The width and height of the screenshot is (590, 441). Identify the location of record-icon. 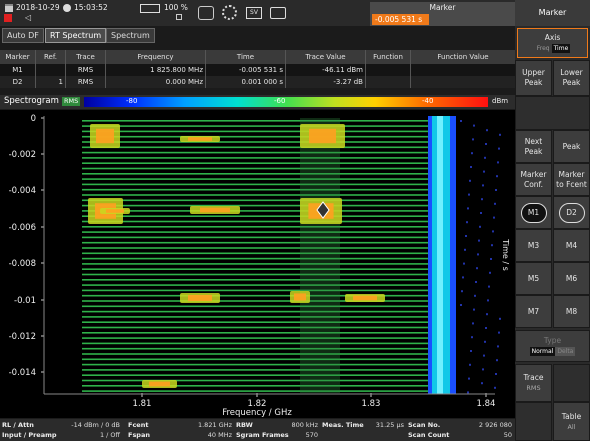
(8, 18).